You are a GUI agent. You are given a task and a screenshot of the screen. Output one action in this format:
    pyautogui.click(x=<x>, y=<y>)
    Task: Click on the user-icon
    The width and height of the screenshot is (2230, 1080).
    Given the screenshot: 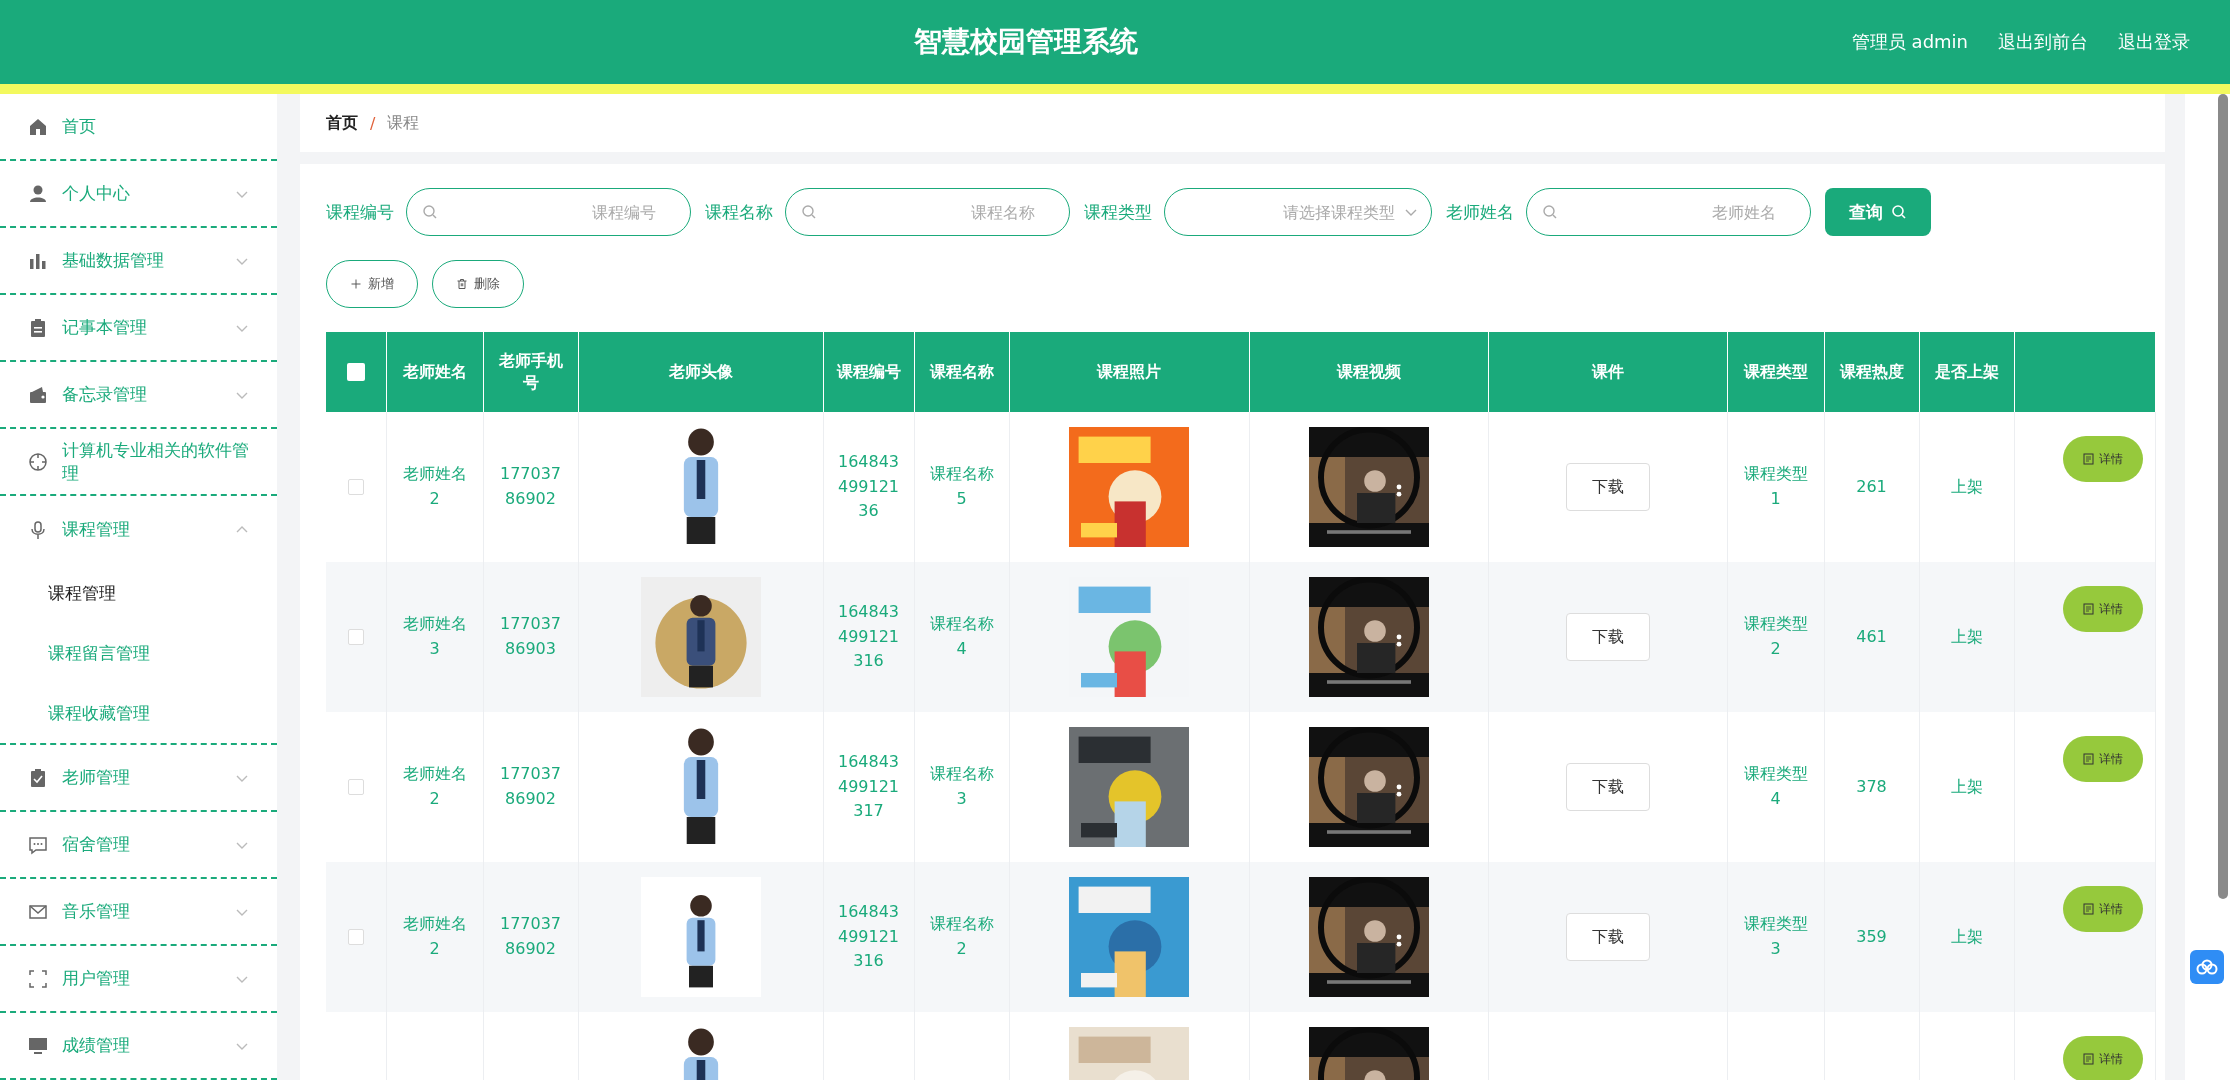 What is the action you would take?
    pyautogui.click(x=38, y=193)
    